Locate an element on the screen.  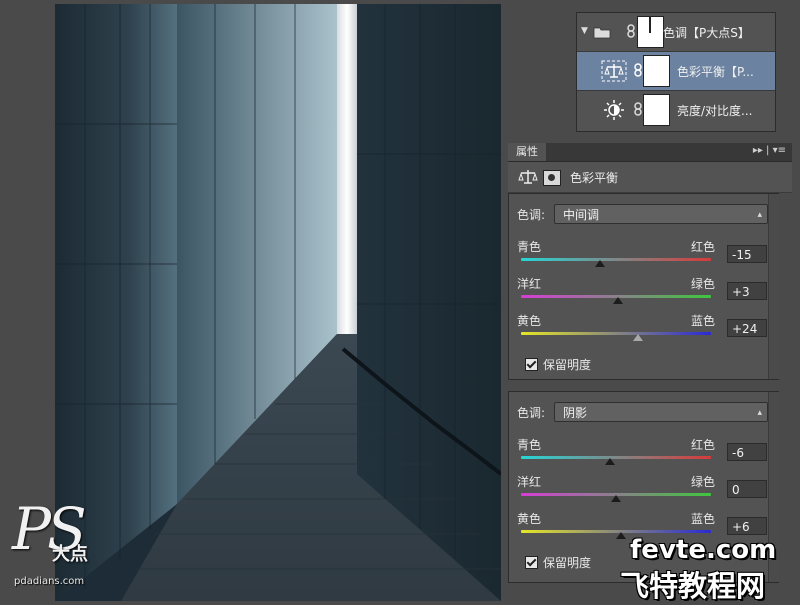
tab-properties: 属性 is located at coordinates (527, 152).